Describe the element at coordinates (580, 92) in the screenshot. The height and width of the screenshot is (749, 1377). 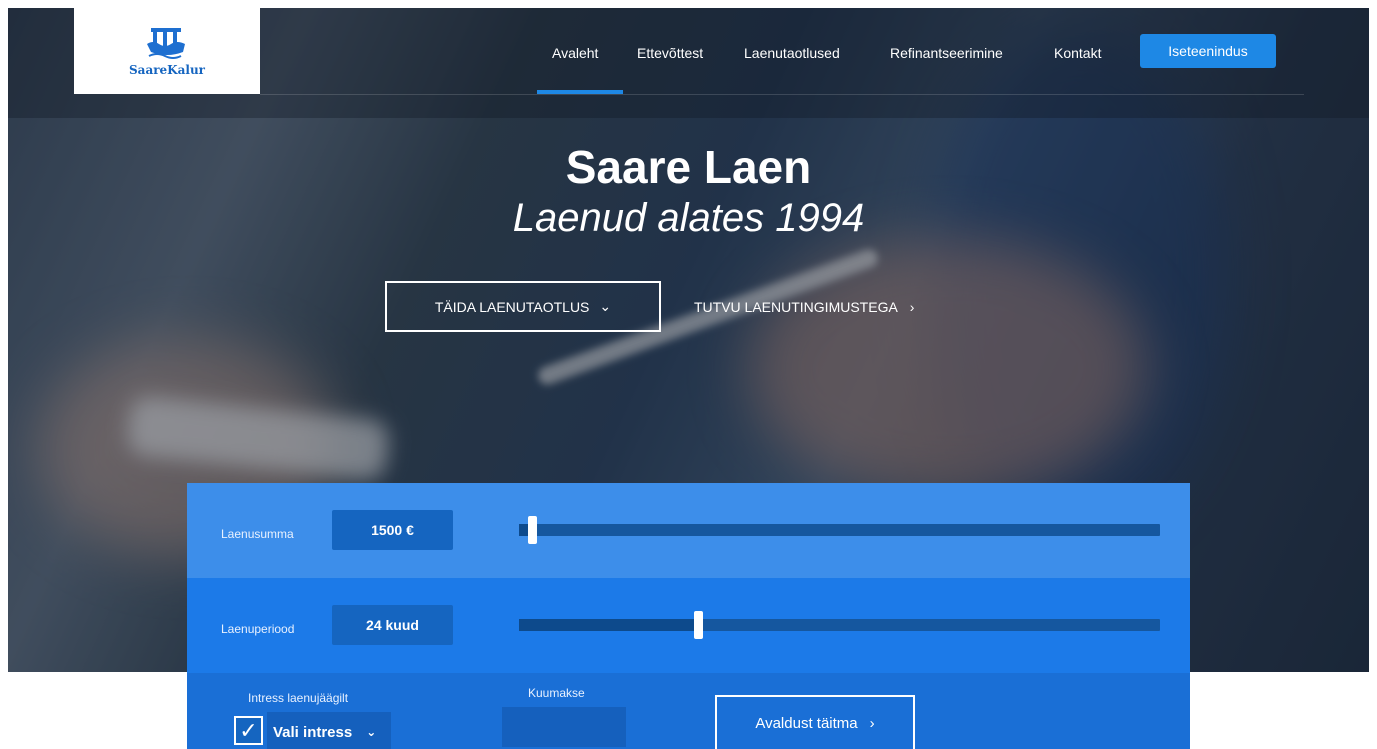
I see `nav-active-indicator` at that location.